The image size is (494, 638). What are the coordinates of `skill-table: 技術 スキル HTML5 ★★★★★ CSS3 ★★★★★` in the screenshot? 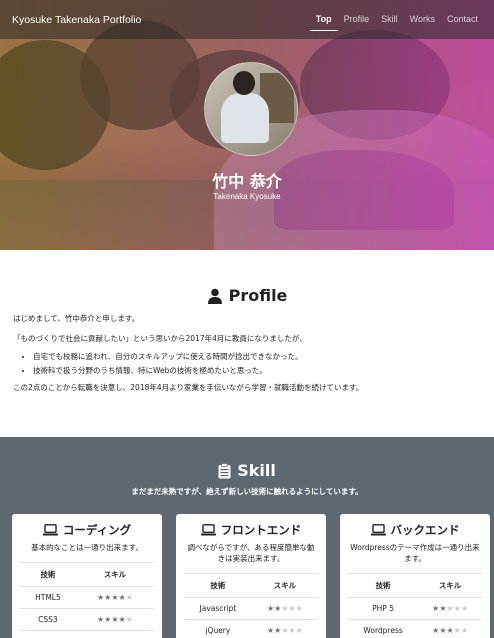 It's located at (87, 596).